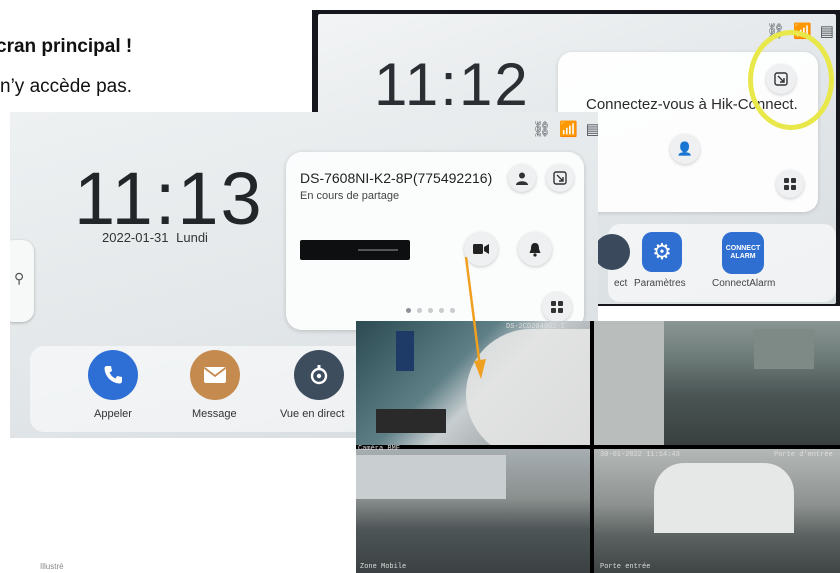  Describe the element at coordinates (355, 250) in the screenshot. I see `redacted-bar` at that location.